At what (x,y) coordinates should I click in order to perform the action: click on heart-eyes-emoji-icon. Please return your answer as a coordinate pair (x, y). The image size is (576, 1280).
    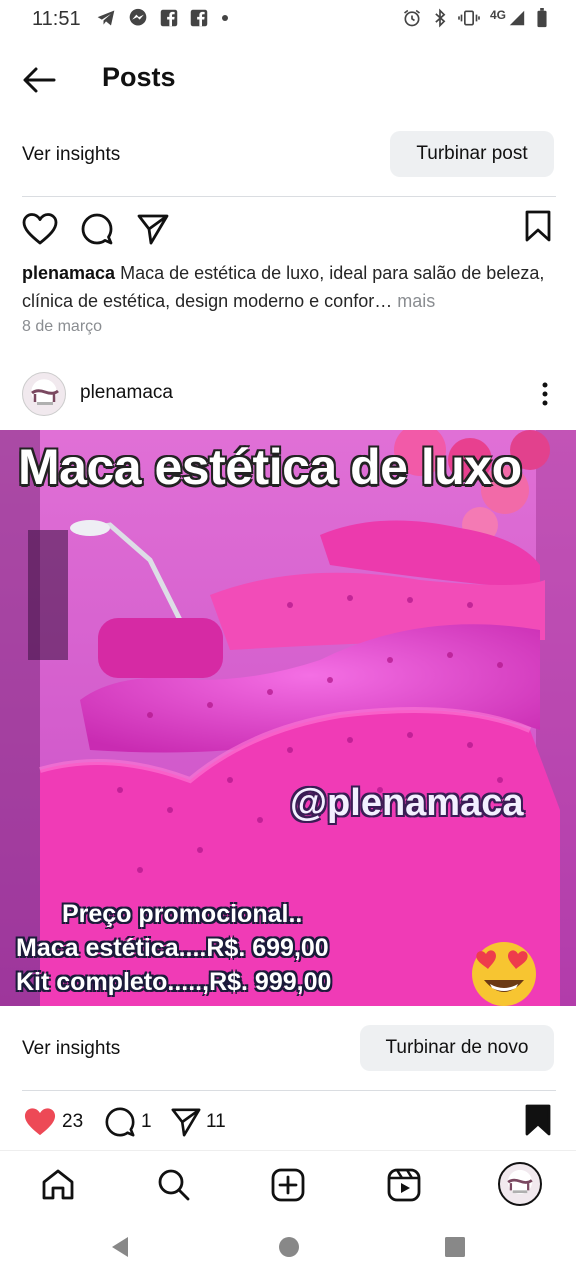
    Looking at the image, I should click on (504, 974).